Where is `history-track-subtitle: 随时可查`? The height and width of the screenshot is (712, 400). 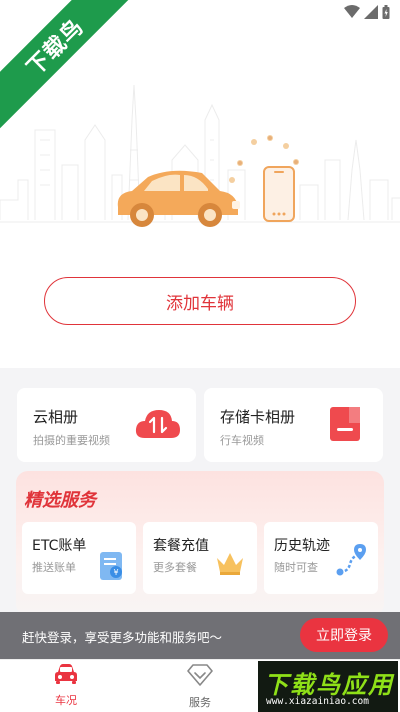 history-track-subtitle: 随时可查 is located at coordinates (296, 567).